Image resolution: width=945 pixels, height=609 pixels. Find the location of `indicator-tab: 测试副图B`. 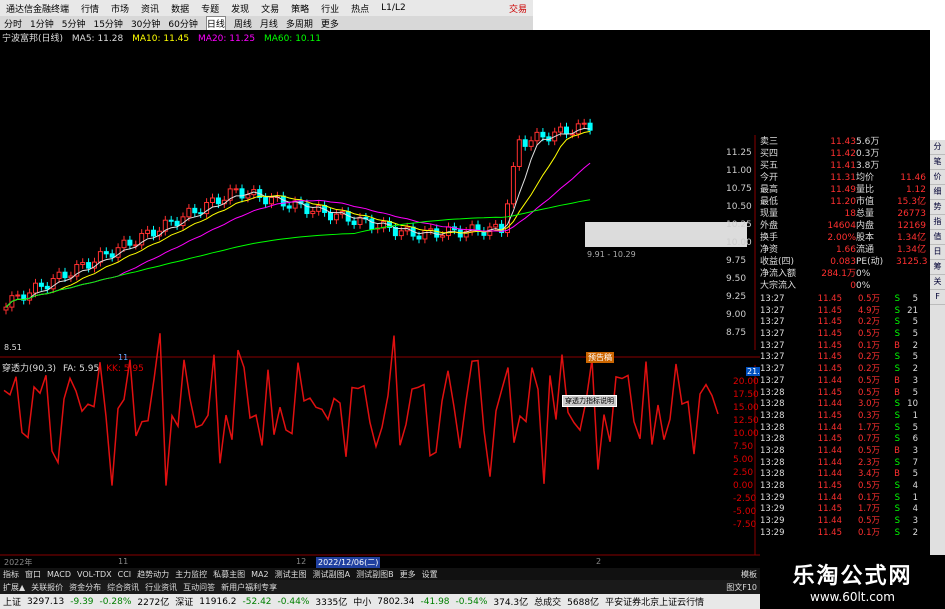

indicator-tab: 测试副图B is located at coordinates (375, 574).